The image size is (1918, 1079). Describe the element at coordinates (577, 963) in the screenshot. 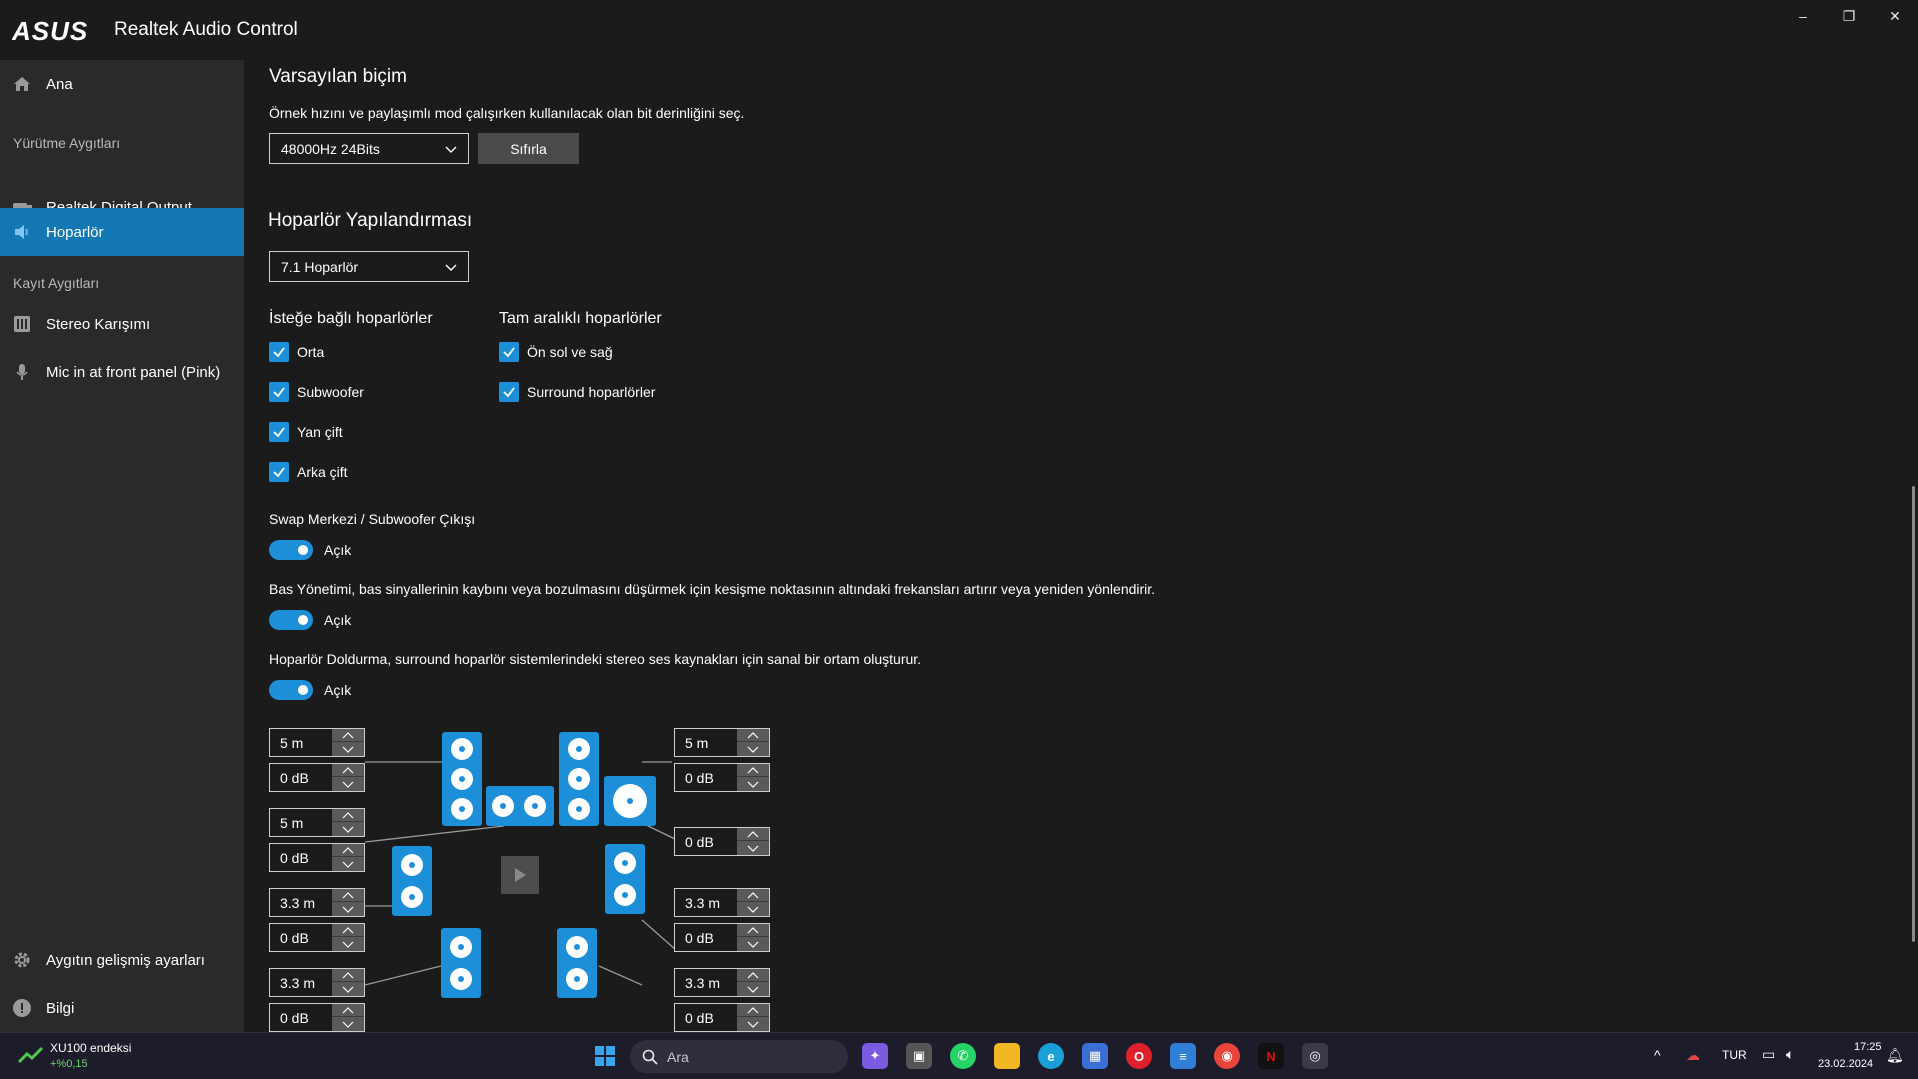

I see `rear-right-speaker` at that location.